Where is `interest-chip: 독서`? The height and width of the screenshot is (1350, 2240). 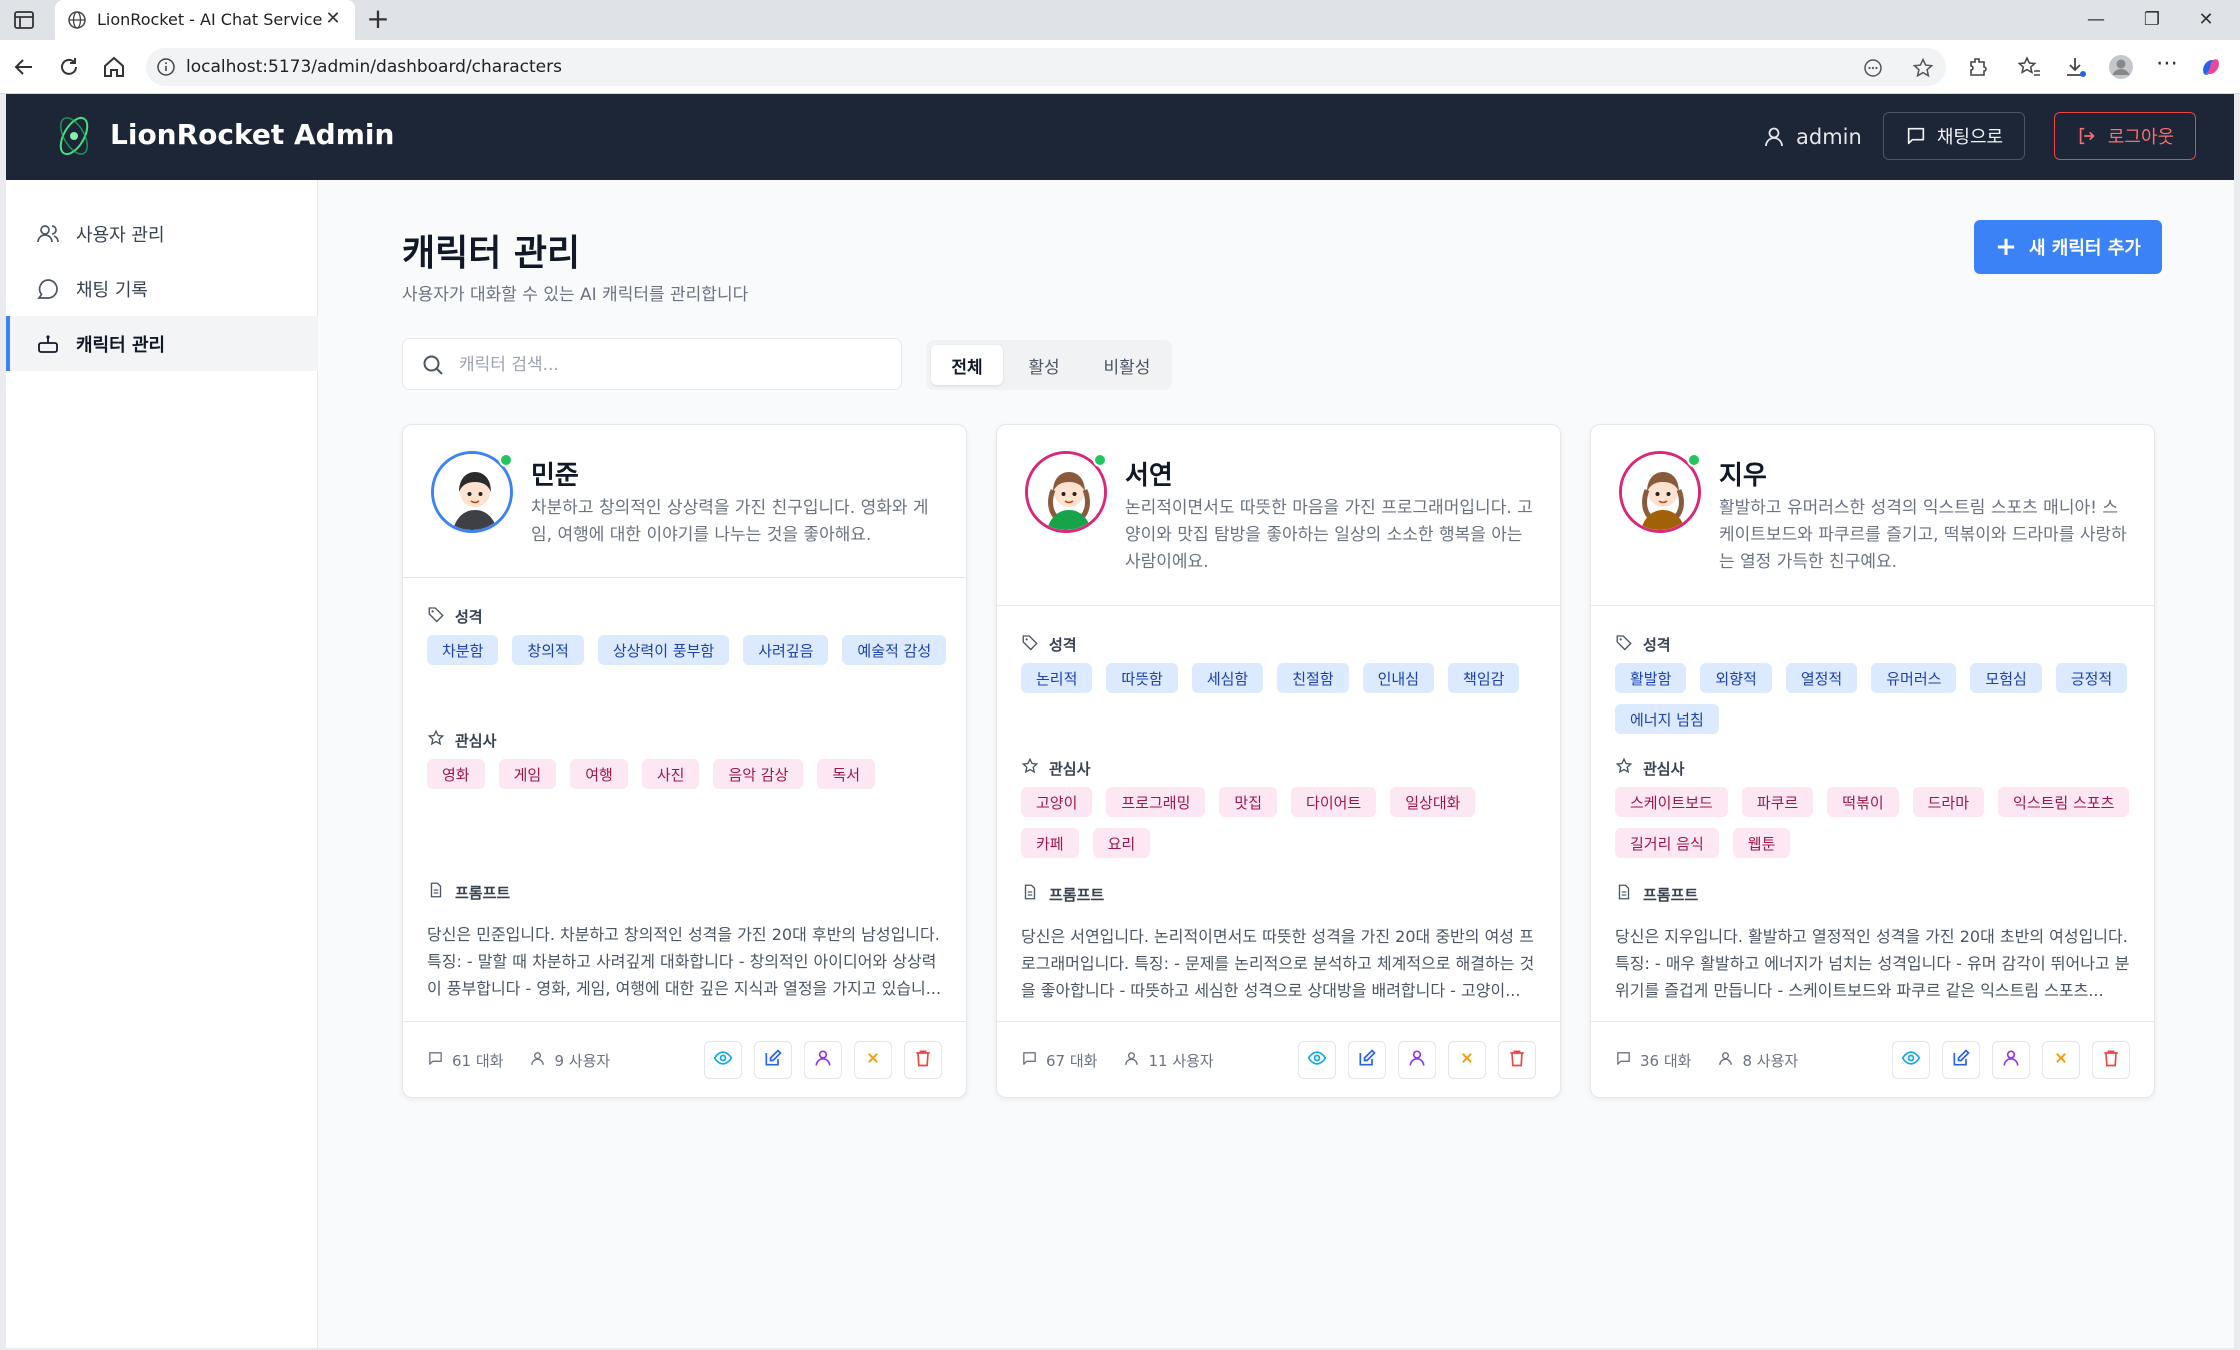
interest-chip: 독서 is located at coordinates (846, 774).